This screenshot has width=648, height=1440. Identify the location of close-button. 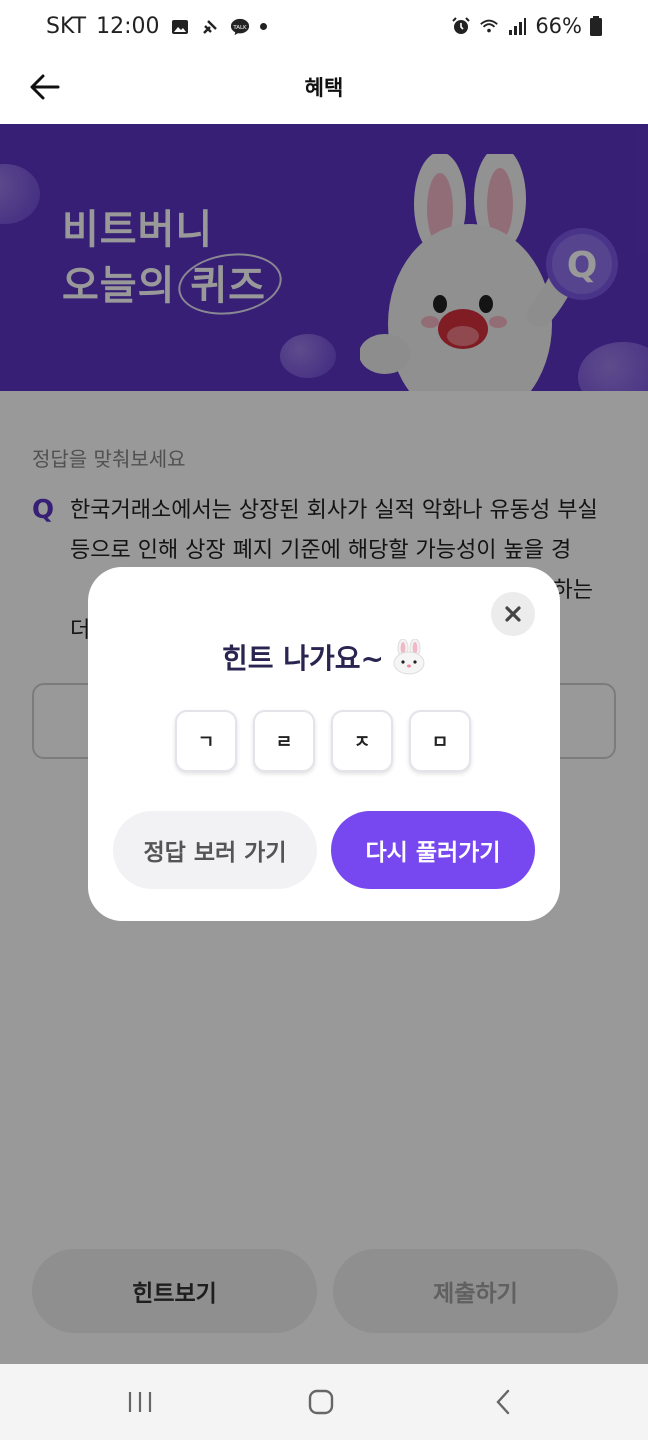
(513, 614).